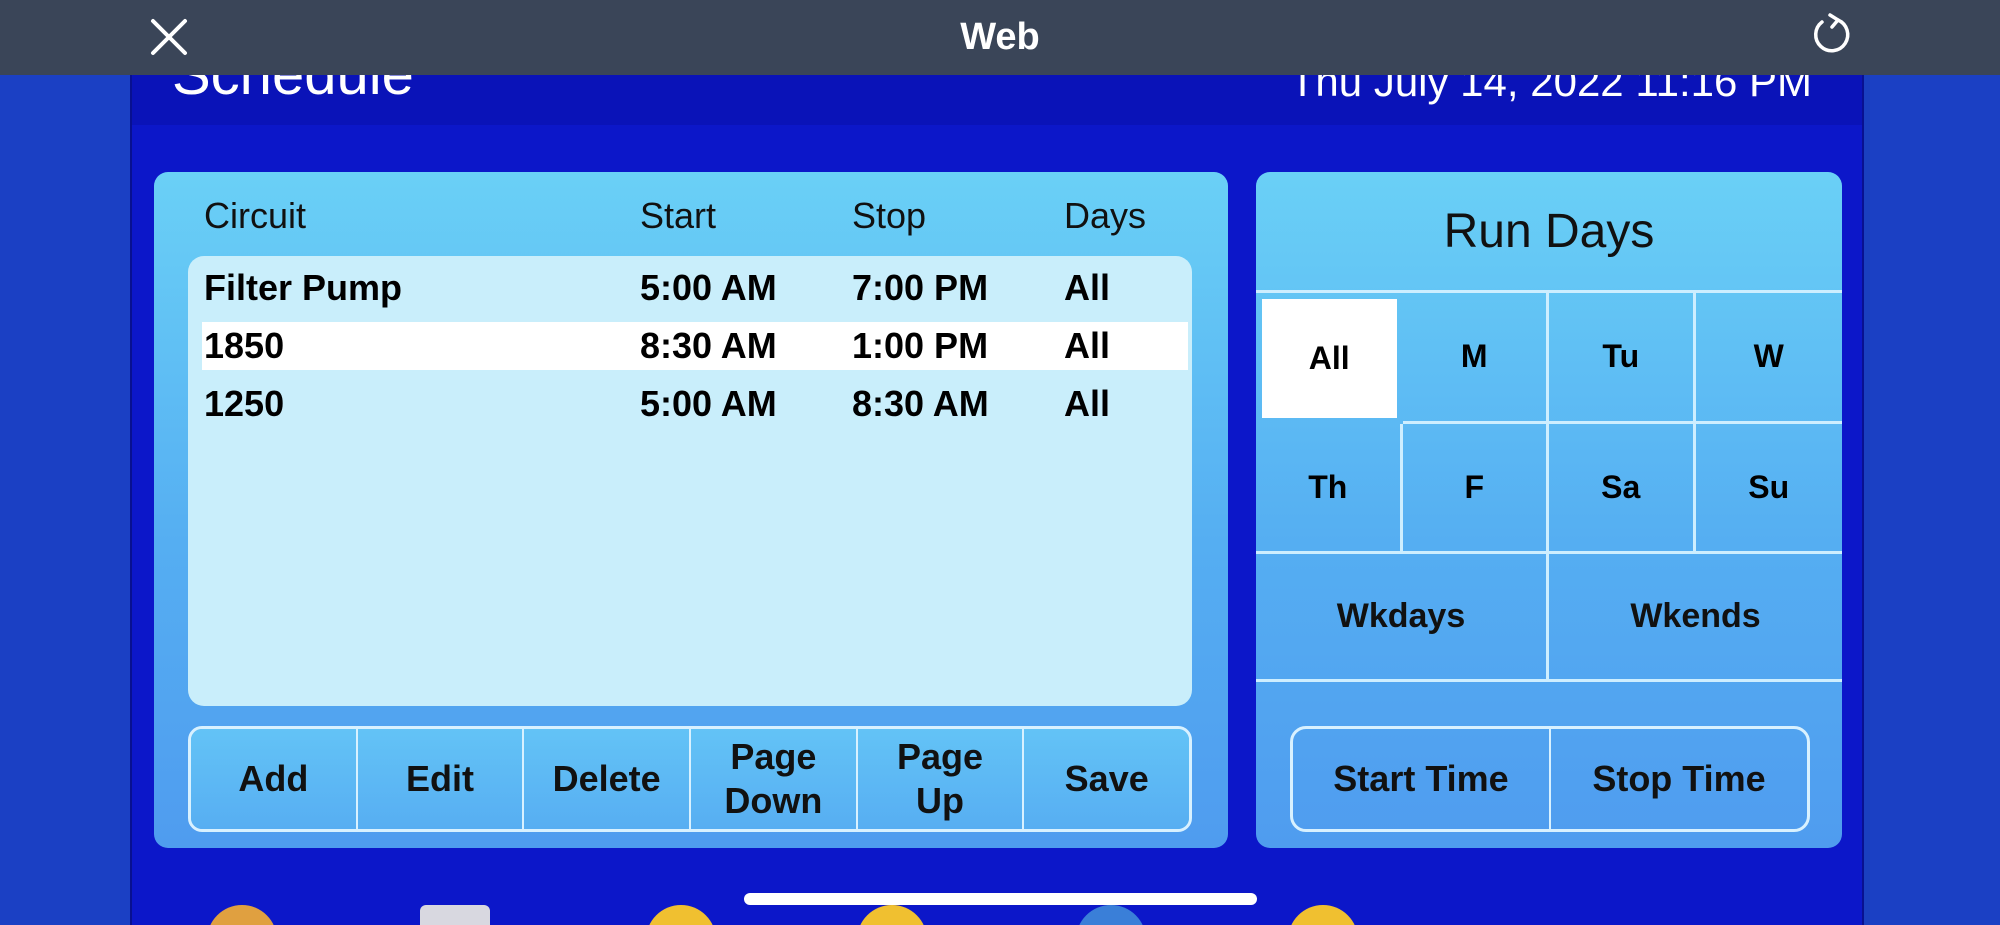 Image resolution: width=2000 pixels, height=925 pixels. I want to click on sun-dock-icon, so click(1323, 915).